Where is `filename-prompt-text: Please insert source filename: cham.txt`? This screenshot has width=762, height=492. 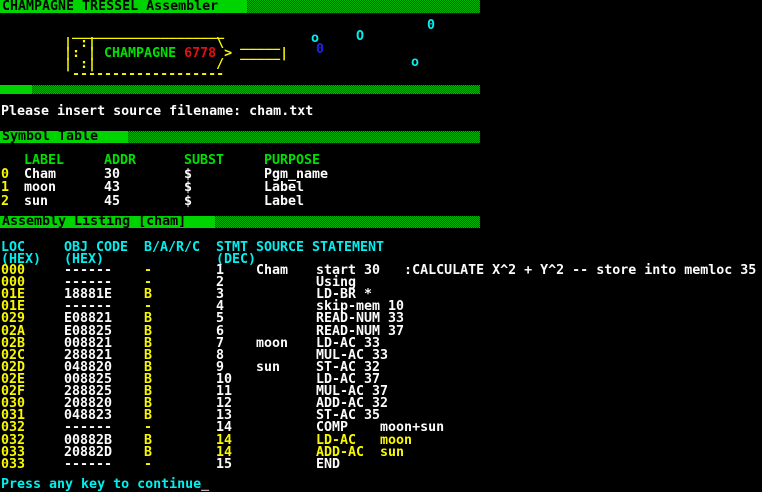
filename-prompt-text: Please insert source filename: cham.txt is located at coordinates (157, 111).